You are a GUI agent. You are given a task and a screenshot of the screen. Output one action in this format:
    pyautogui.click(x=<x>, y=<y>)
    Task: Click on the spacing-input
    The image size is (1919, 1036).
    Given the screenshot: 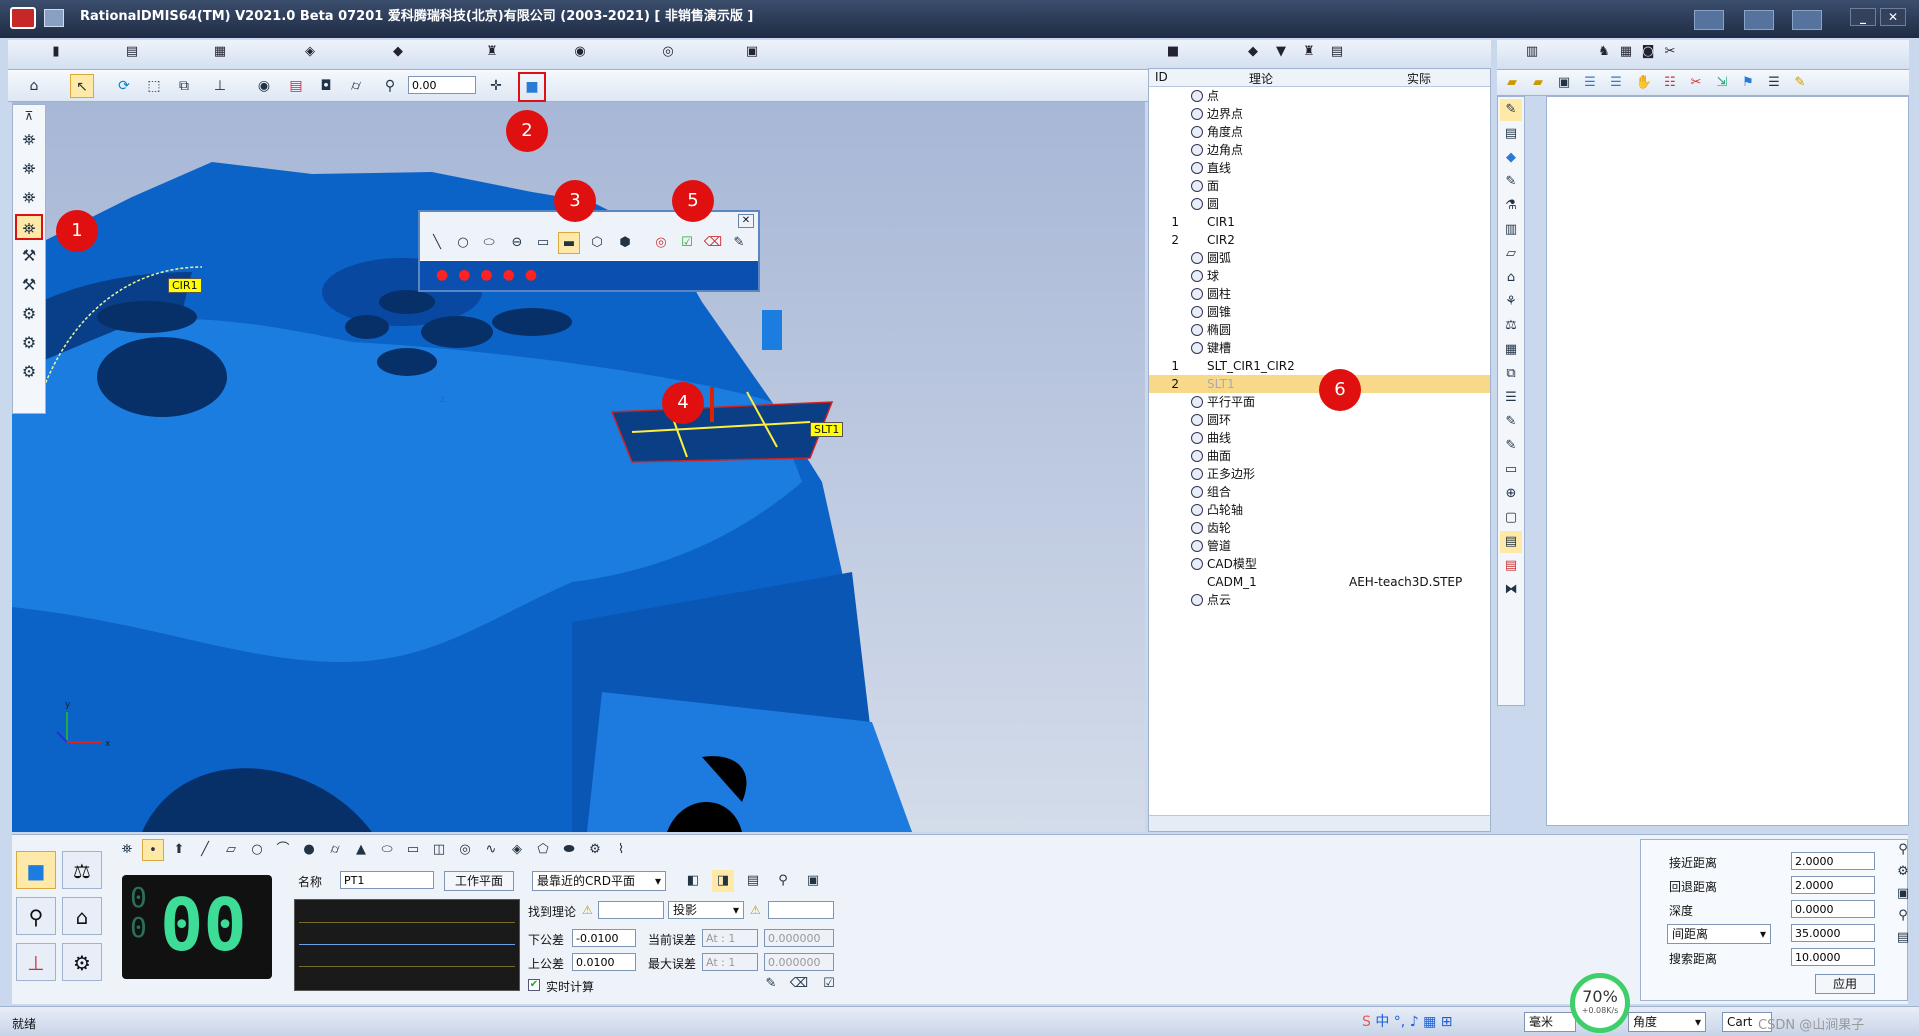 What is the action you would take?
    pyautogui.click(x=1833, y=933)
    